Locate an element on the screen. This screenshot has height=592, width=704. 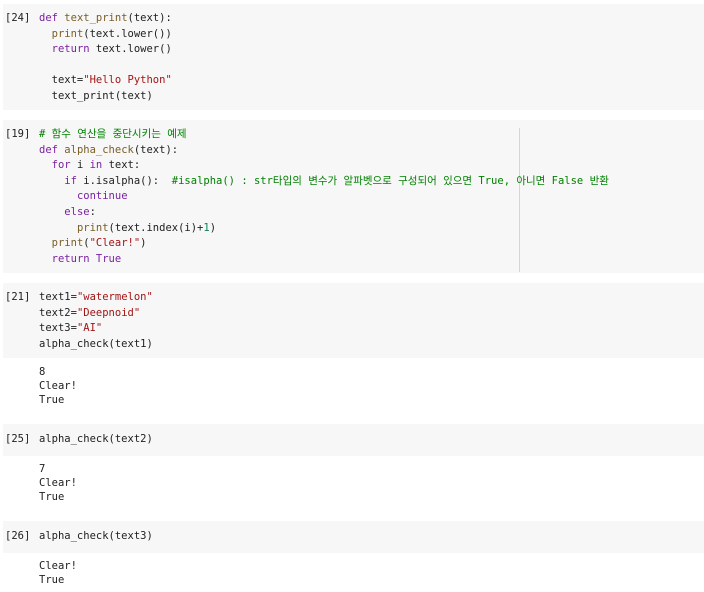
code-line: text_print(text) is located at coordinates (105, 97).